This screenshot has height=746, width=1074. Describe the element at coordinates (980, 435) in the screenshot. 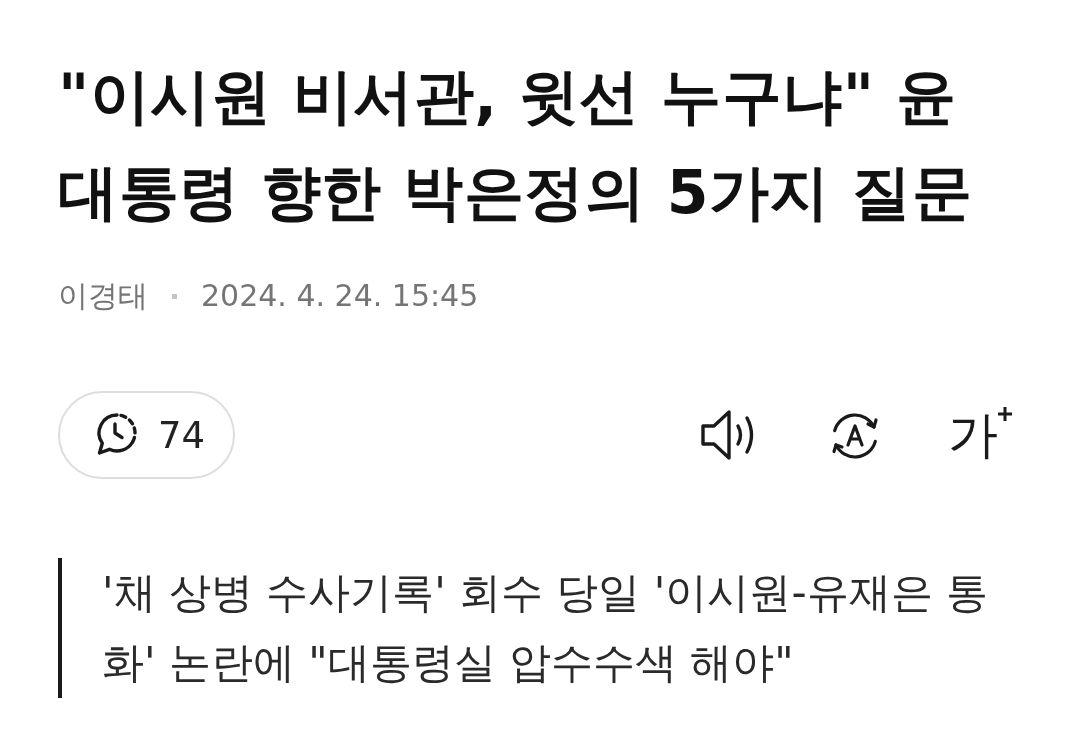

I see `font-size-button: 가` at that location.